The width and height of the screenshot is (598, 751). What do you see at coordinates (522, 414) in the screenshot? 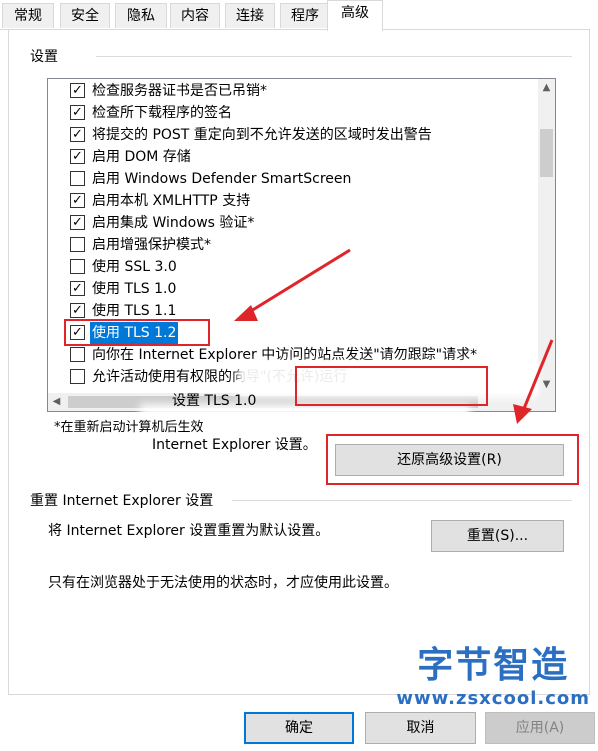
I see `arrow-restore-head` at bounding box center [522, 414].